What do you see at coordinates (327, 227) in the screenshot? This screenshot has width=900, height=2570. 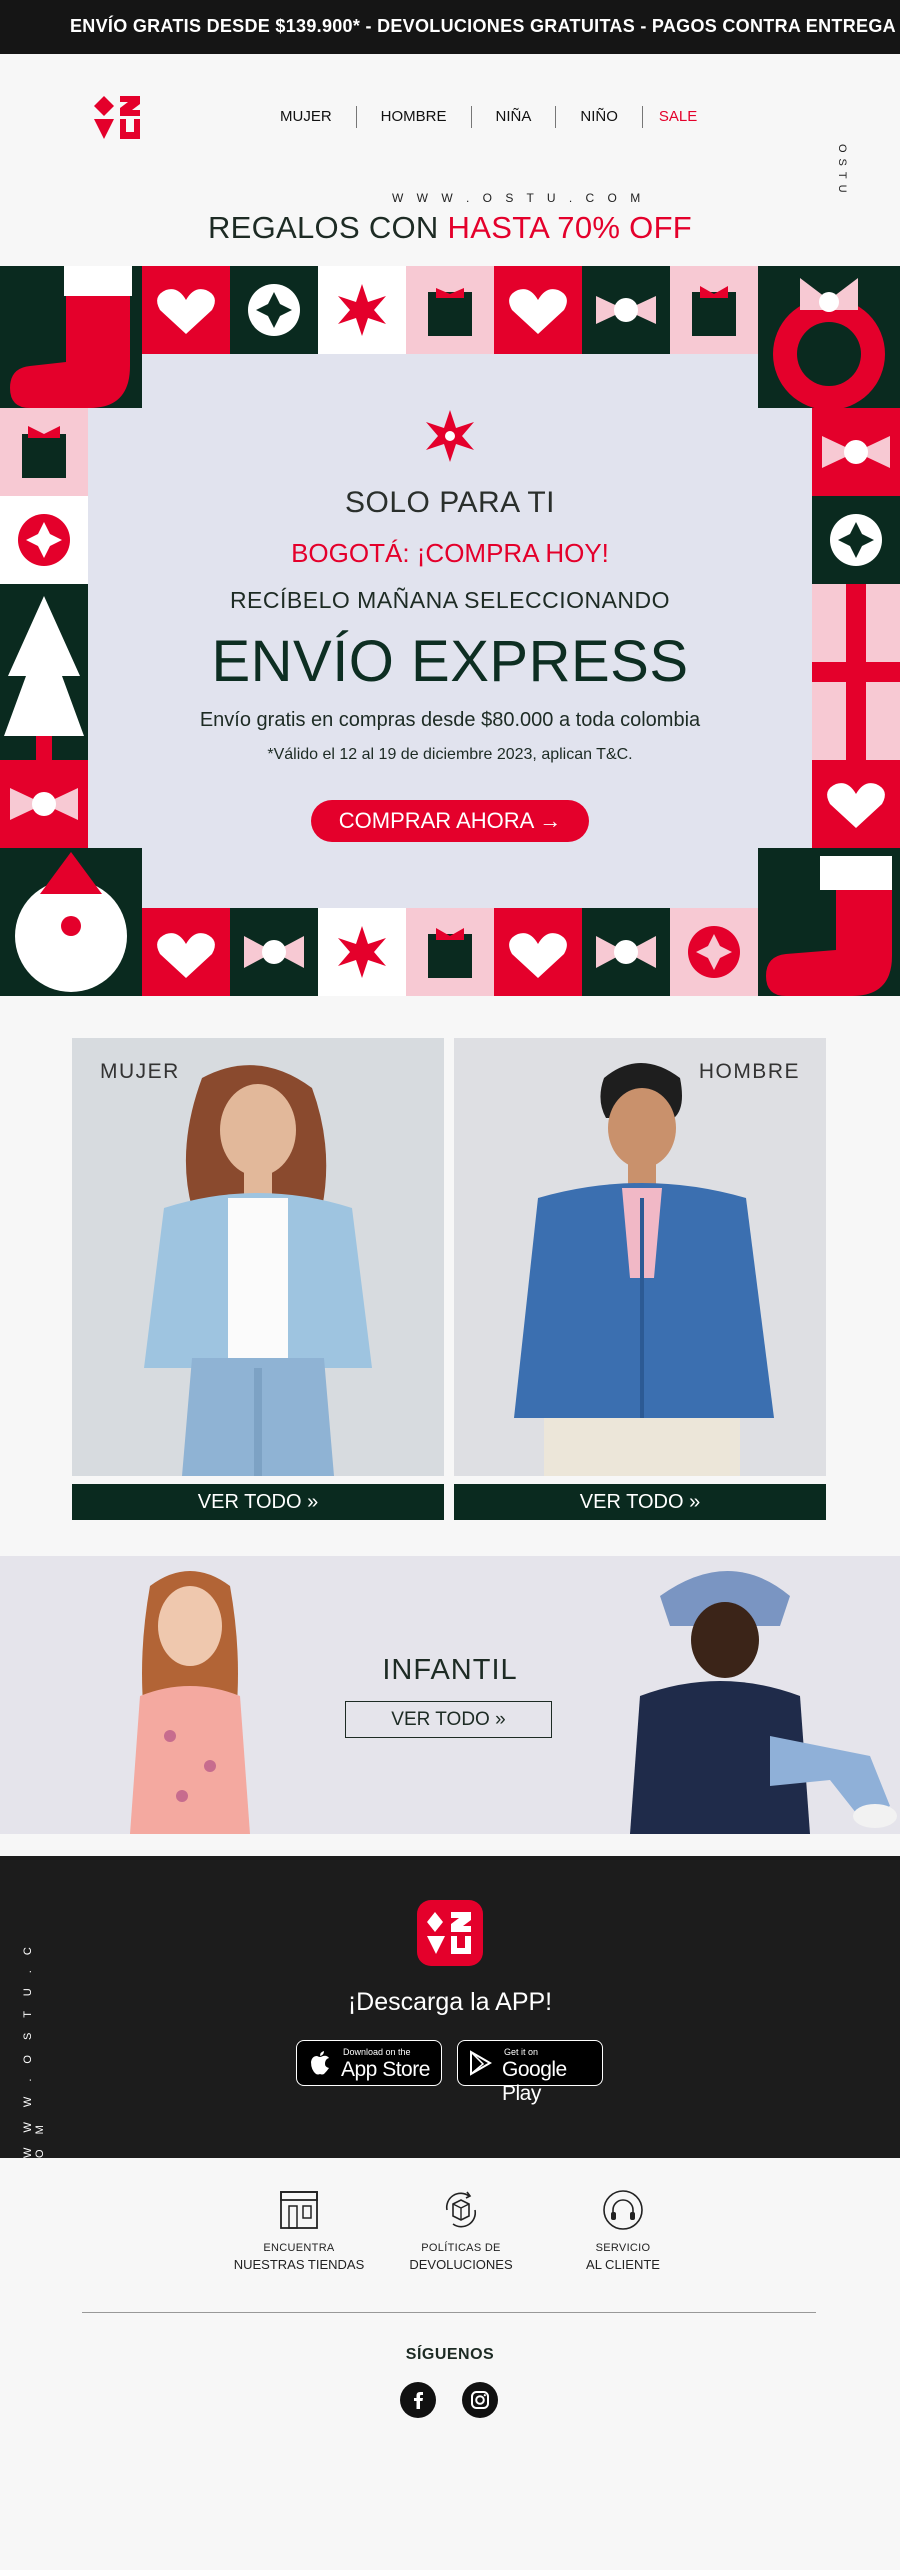 I see `promo-heading-prefix: REGALOS CON` at bounding box center [327, 227].